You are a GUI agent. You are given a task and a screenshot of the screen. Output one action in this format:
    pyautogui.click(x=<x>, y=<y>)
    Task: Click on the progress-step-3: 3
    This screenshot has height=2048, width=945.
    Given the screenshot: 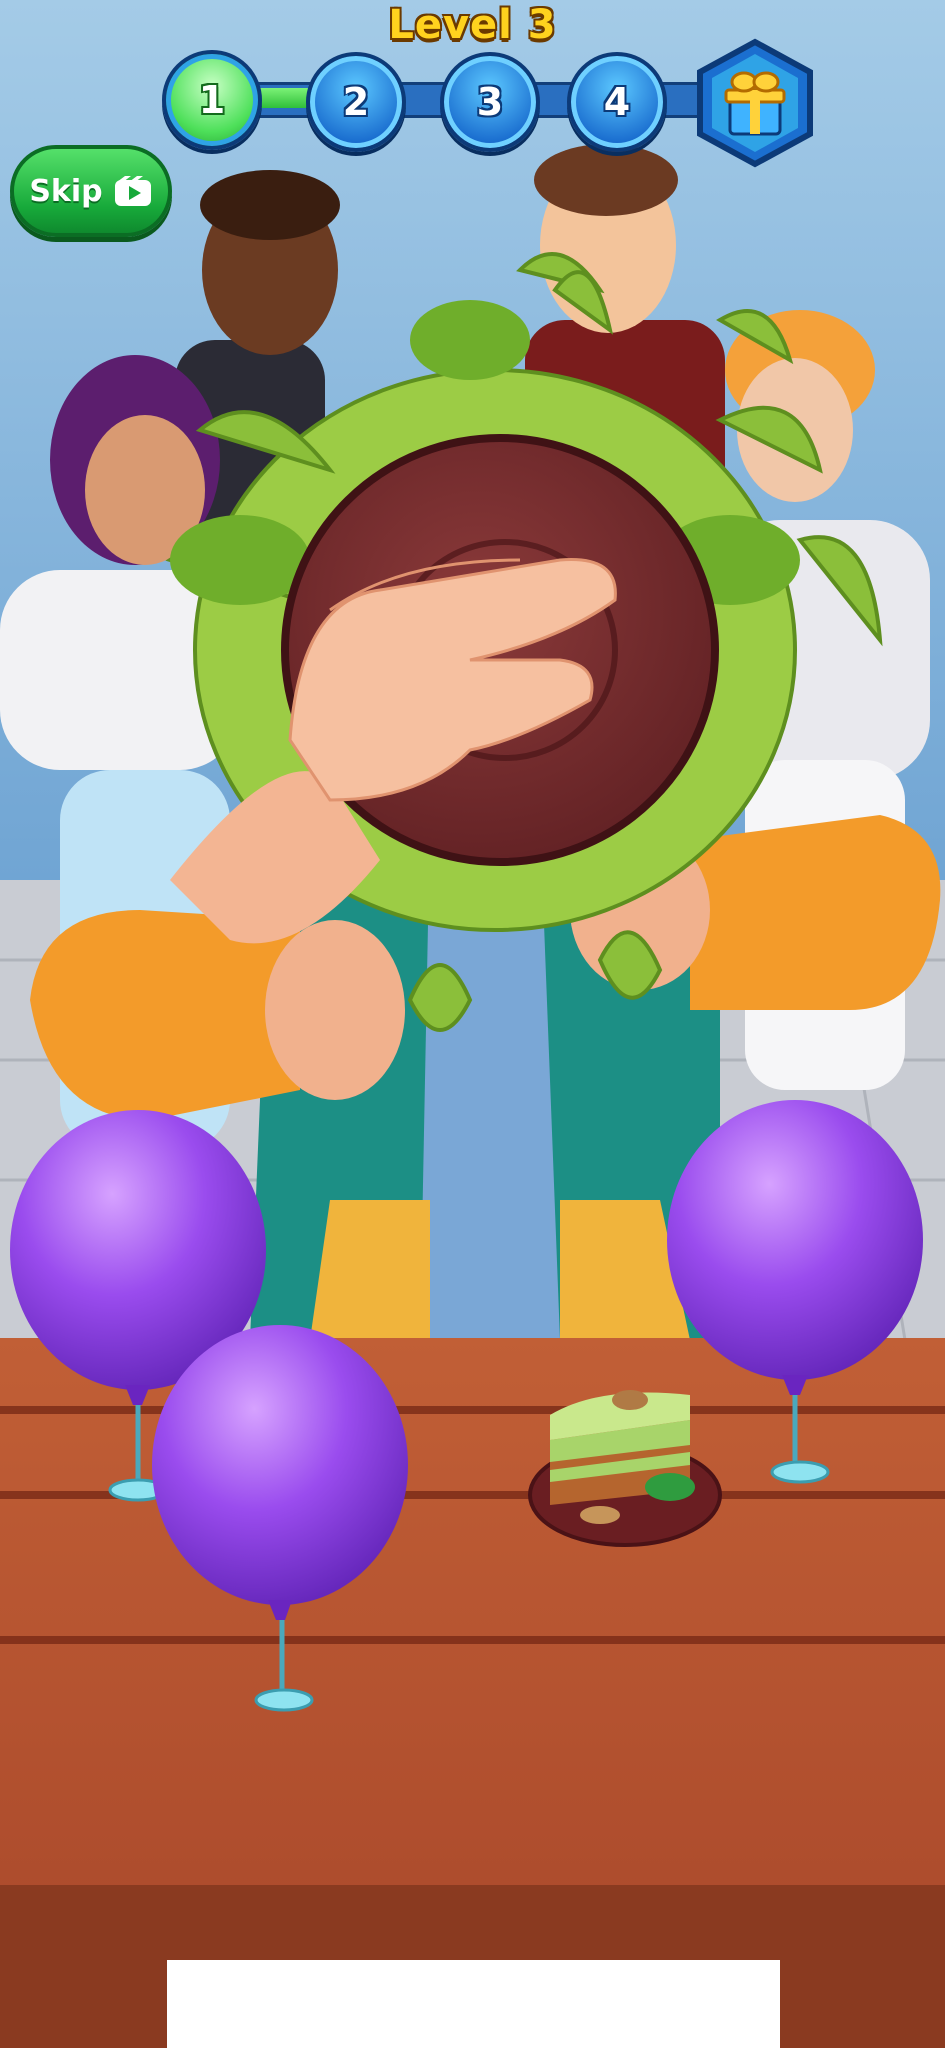 What is the action you would take?
    pyautogui.click(x=490, y=102)
    